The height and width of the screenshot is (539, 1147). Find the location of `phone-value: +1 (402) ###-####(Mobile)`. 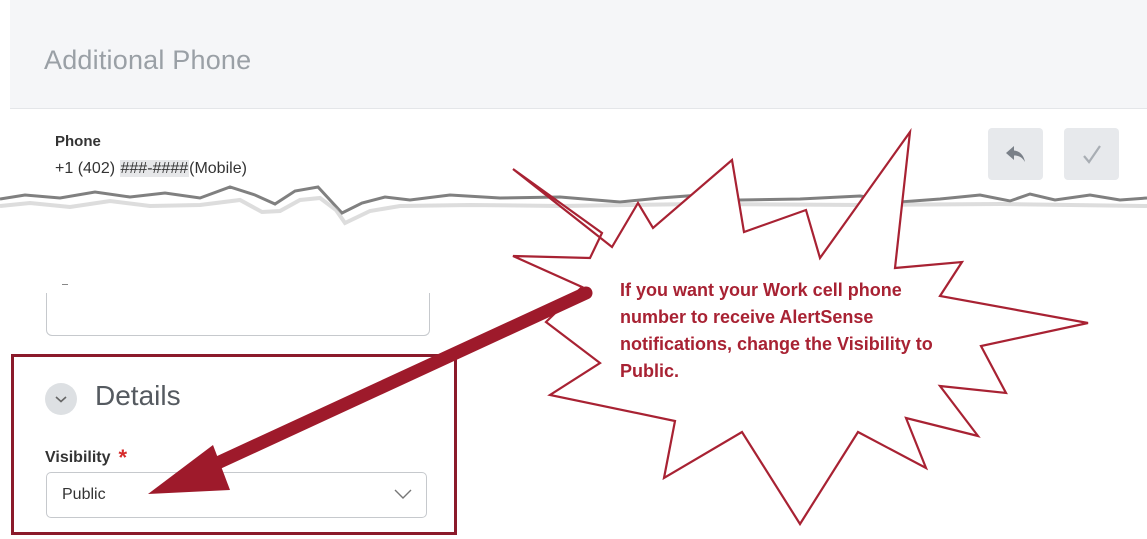

phone-value: +1 (402) ###-####(Mobile) is located at coordinates (151, 169).